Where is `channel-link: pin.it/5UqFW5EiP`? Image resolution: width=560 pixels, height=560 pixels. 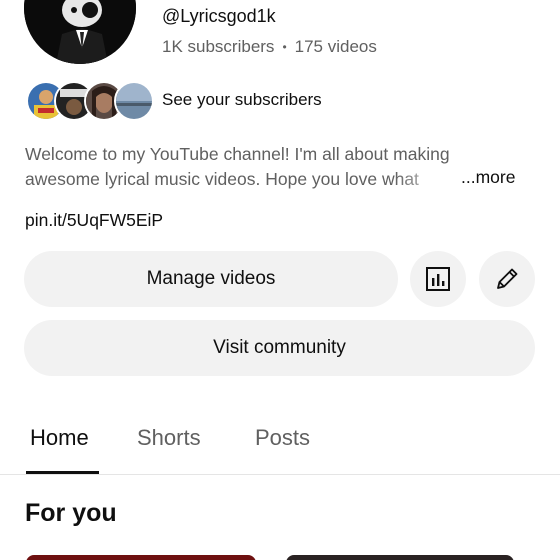 channel-link: pin.it/5UqFW5EiP is located at coordinates (94, 220).